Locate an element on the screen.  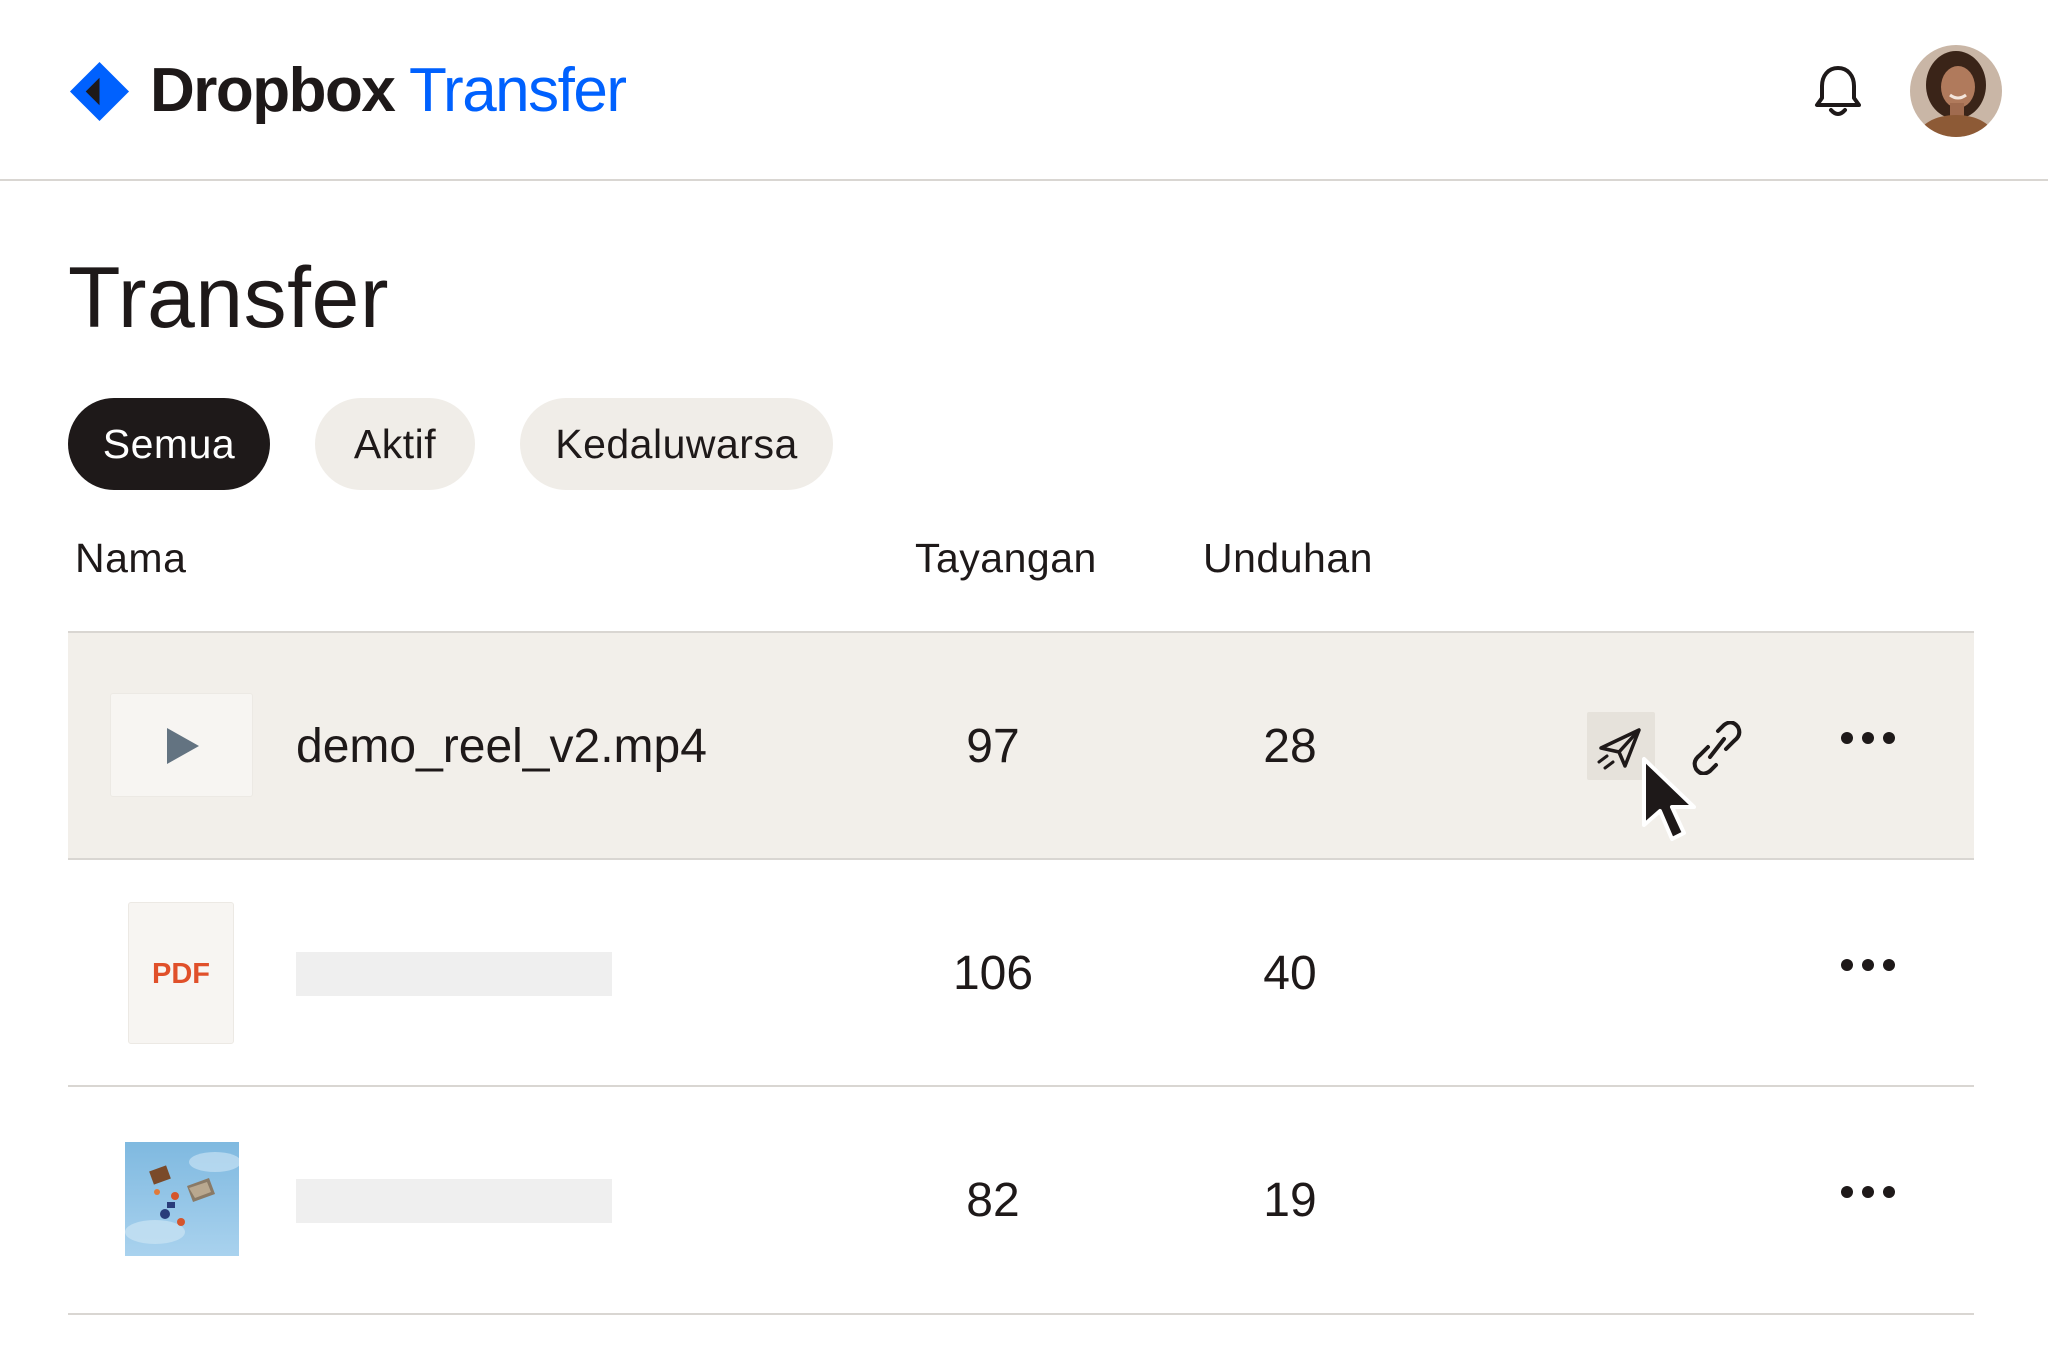
image-thumbnail-art is located at coordinates (182, 1199).